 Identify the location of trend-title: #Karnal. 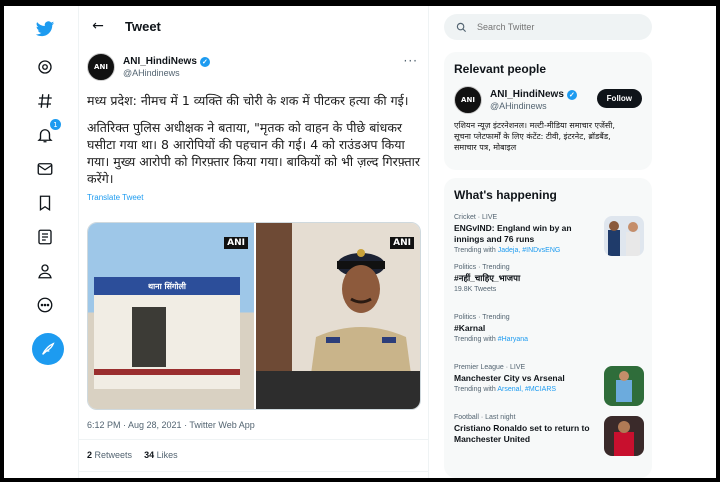
(470, 328).